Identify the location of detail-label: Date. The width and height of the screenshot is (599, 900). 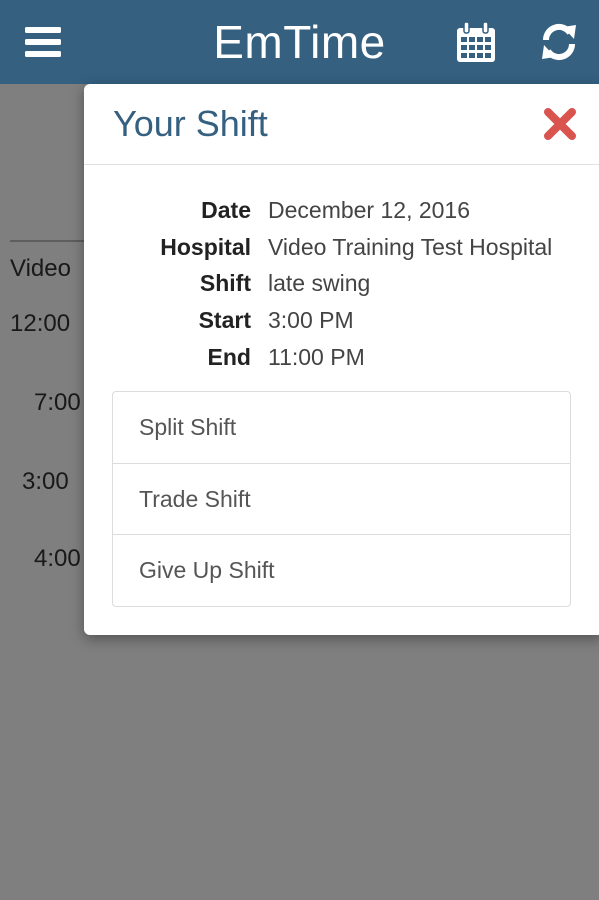
(226, 210).